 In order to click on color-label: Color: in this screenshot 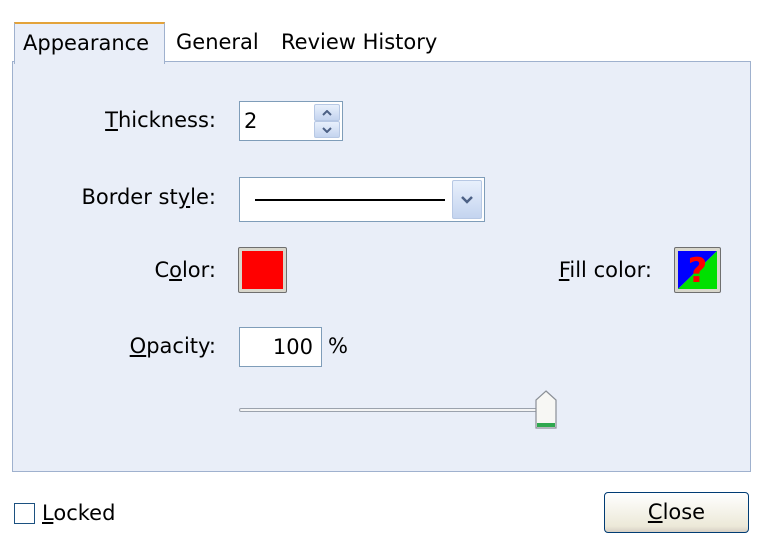, I will do `click(185, 270)`.